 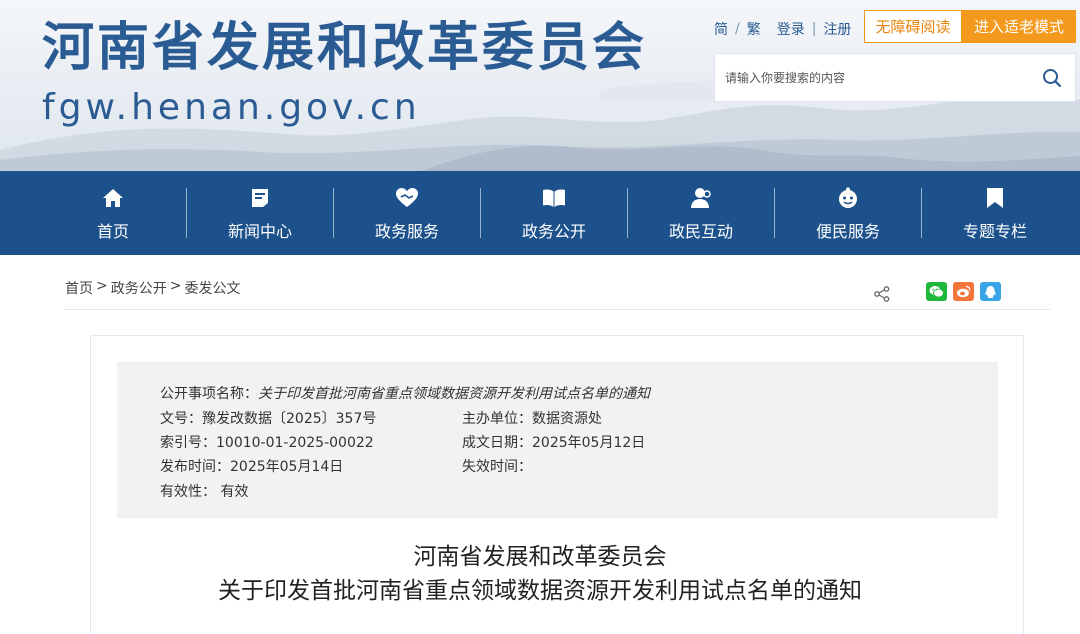 What do you see at coordinates (188, 443) in the screenshot?
I see `meta-label: 索引号：` at bounding box center [188, 443].